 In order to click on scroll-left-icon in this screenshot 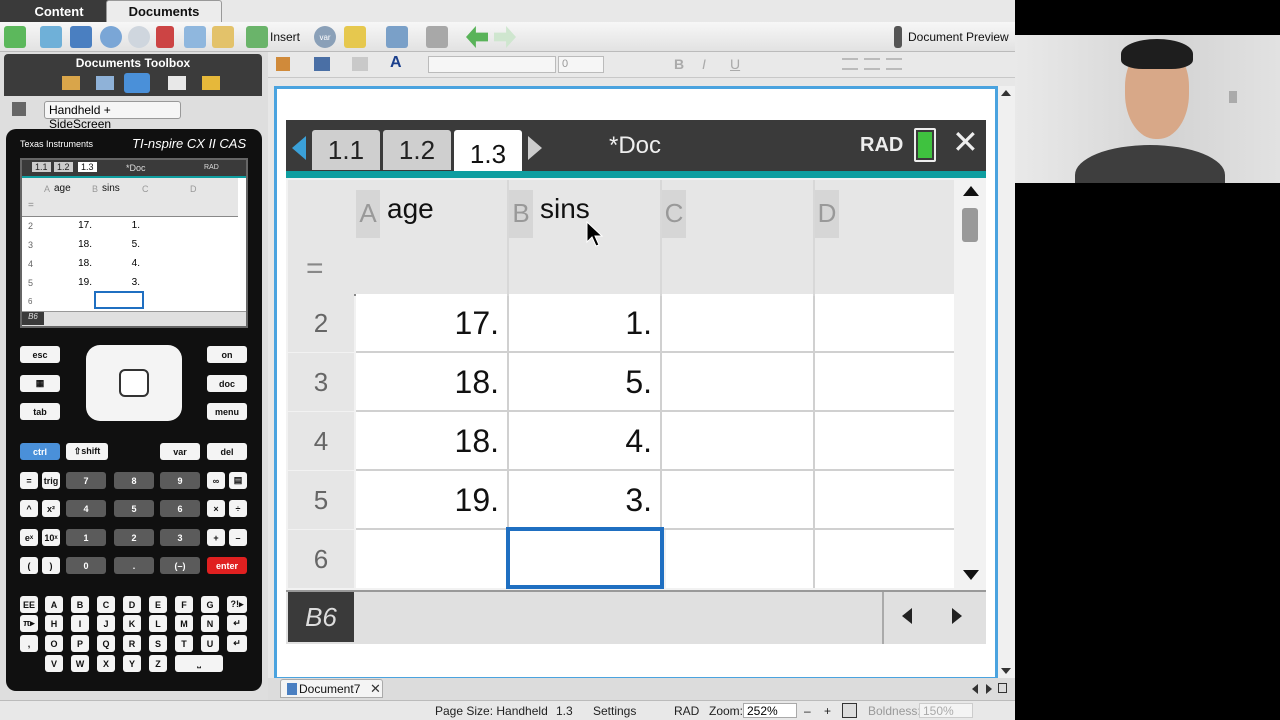, I will do `click(907, 616)`.